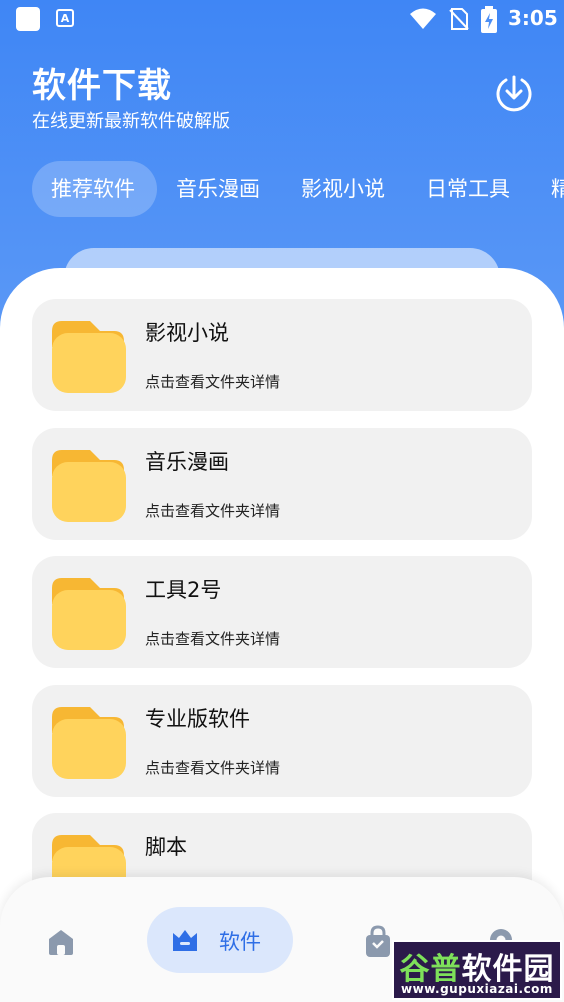  What do you see at coordinates (282, 484) in the screenshot?
I see `folder-card: 音乐漫画 点击查看文件夹详情` at bounding box center [282, 484].